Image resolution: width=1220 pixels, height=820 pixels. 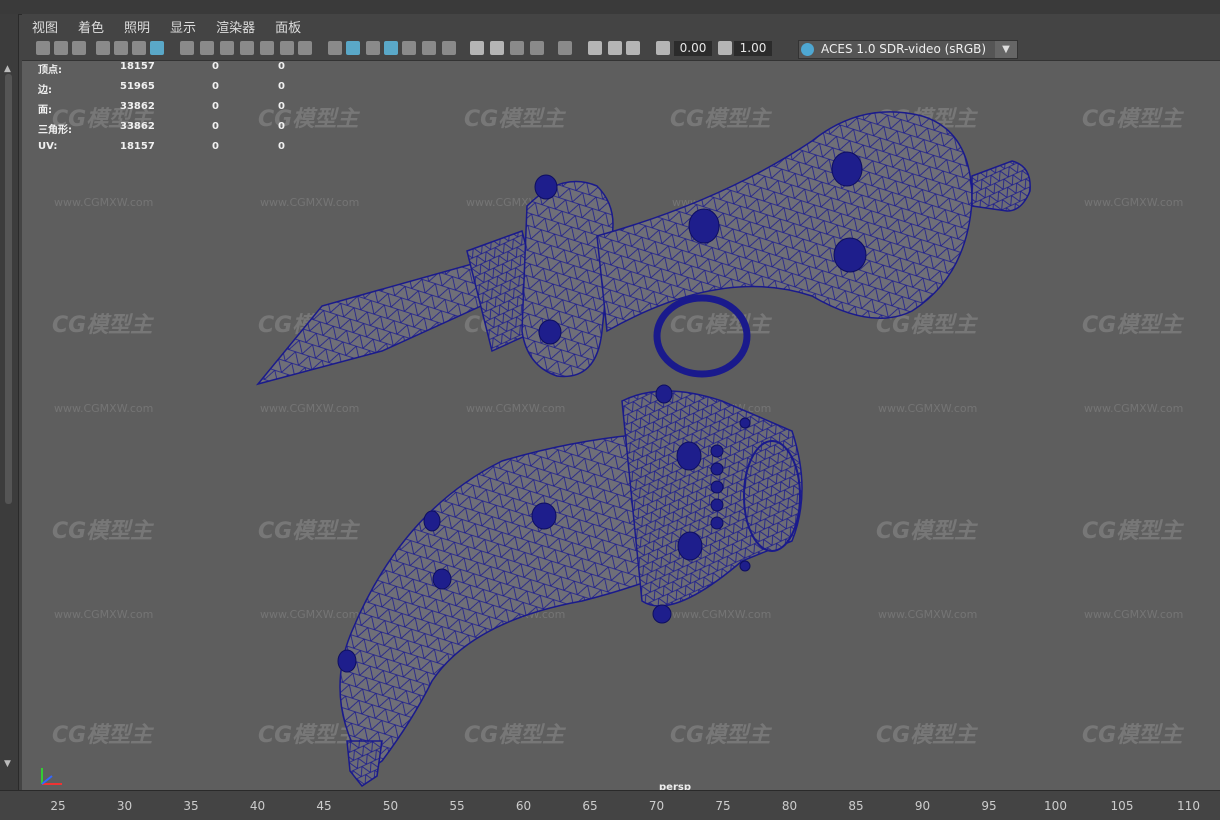 I want to click on ruler-tick: 50, so click(x=390, y=806).